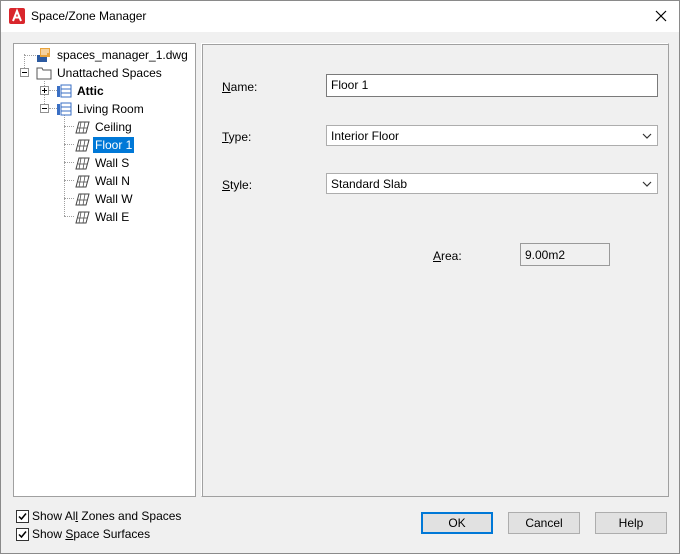  I want to click on tree-item-unattached-spaces: Unattached Spaces, so click(100, 72).